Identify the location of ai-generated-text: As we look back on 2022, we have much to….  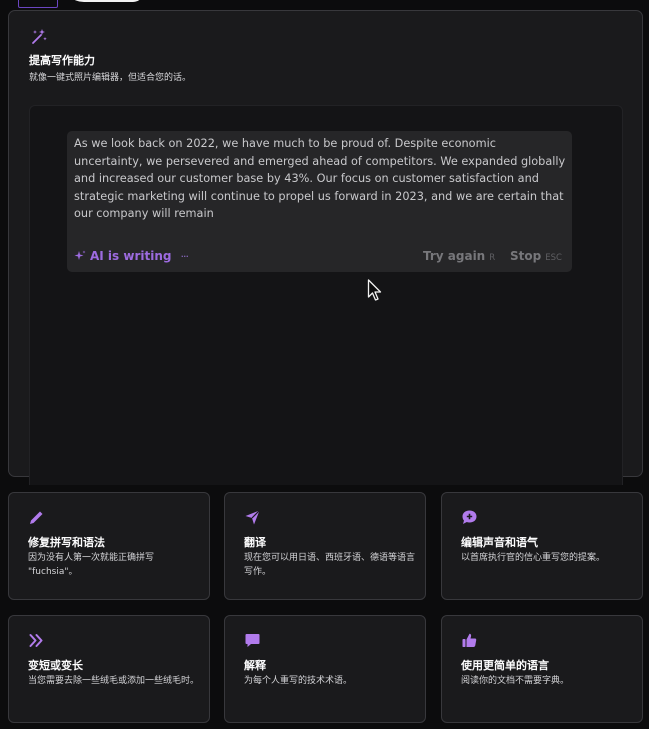
(320, 179).